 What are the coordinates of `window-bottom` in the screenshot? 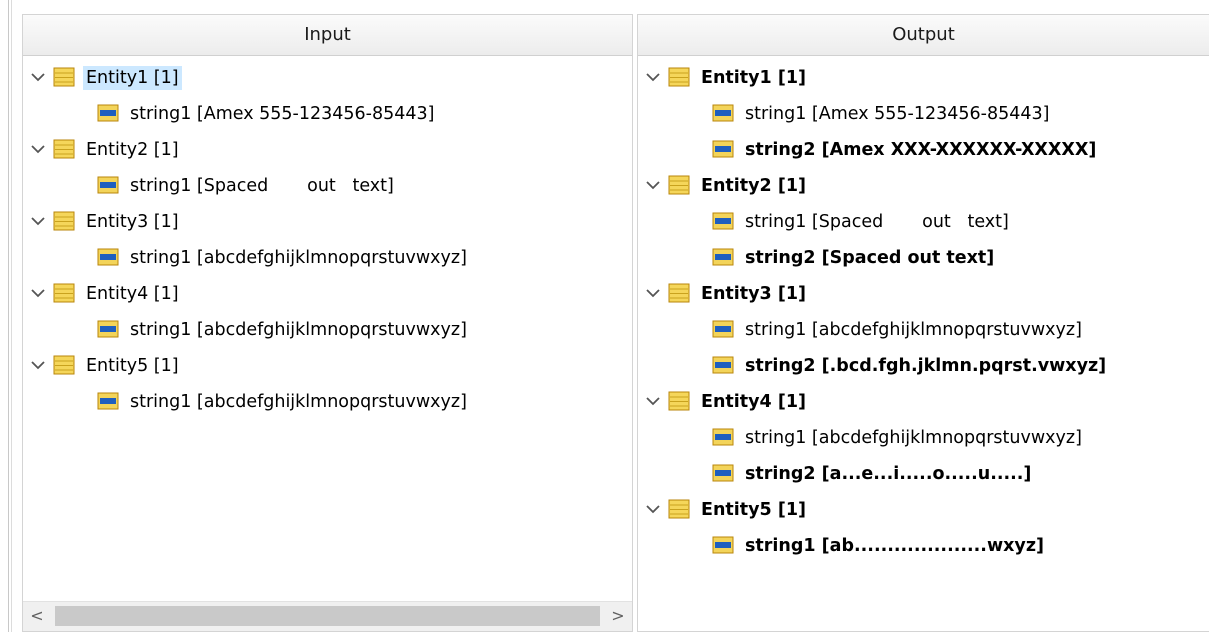 It's located at (604, 638).